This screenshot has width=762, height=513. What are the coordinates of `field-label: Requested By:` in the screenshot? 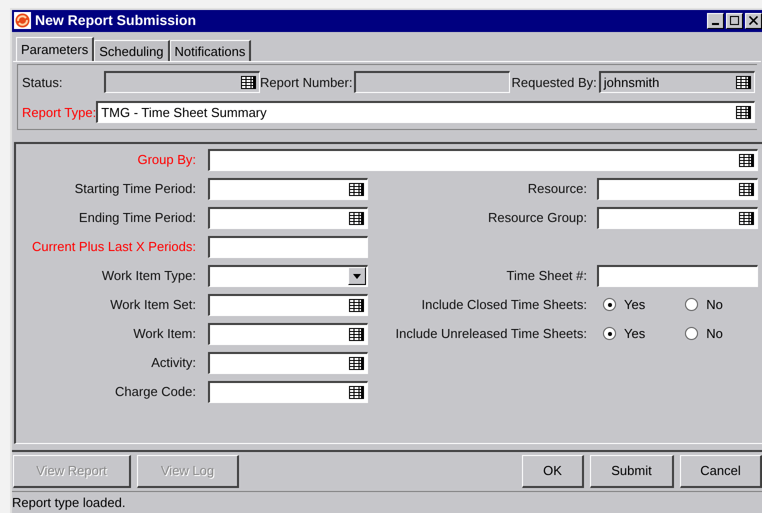 It's located at (554, 83).